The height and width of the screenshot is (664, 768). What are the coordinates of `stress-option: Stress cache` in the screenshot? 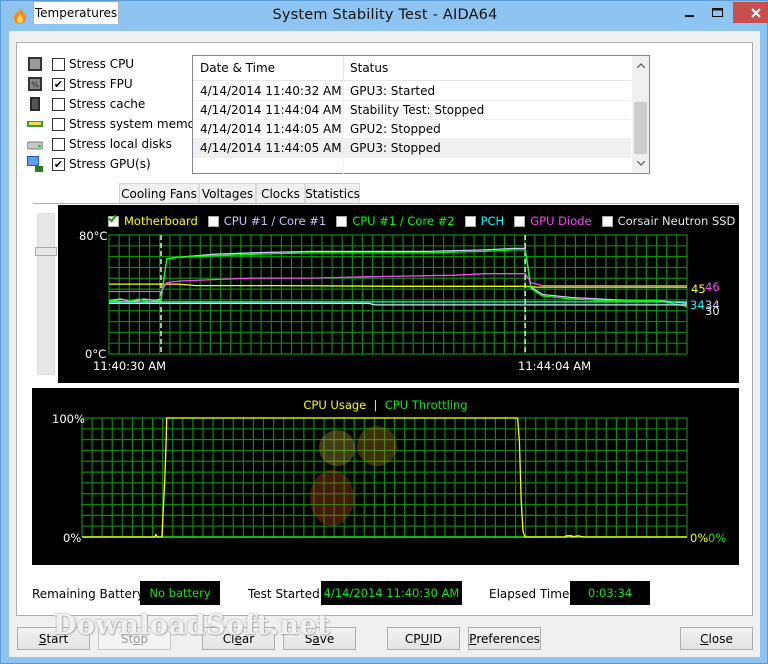 It's located at (86, 104).